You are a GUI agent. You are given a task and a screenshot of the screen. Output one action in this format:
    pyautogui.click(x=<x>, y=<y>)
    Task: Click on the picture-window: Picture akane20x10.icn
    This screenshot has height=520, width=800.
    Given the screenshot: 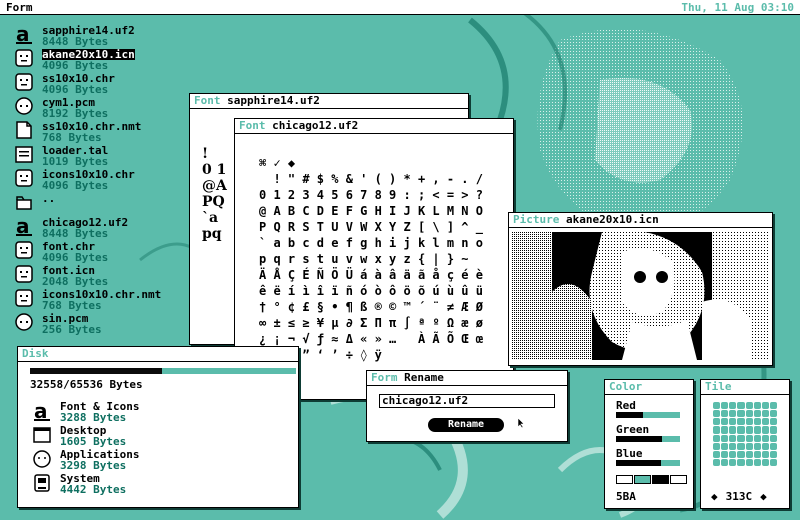 What is the action you would take?
    pyautogui.click(x=640, y=289)
    